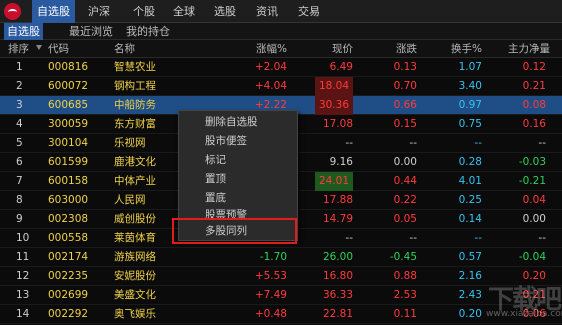 The width and height of the screenshot is (562, 325). Describe the element at coordinates (337, 219) in the screenshot. I see `price: 14.79` at that location.